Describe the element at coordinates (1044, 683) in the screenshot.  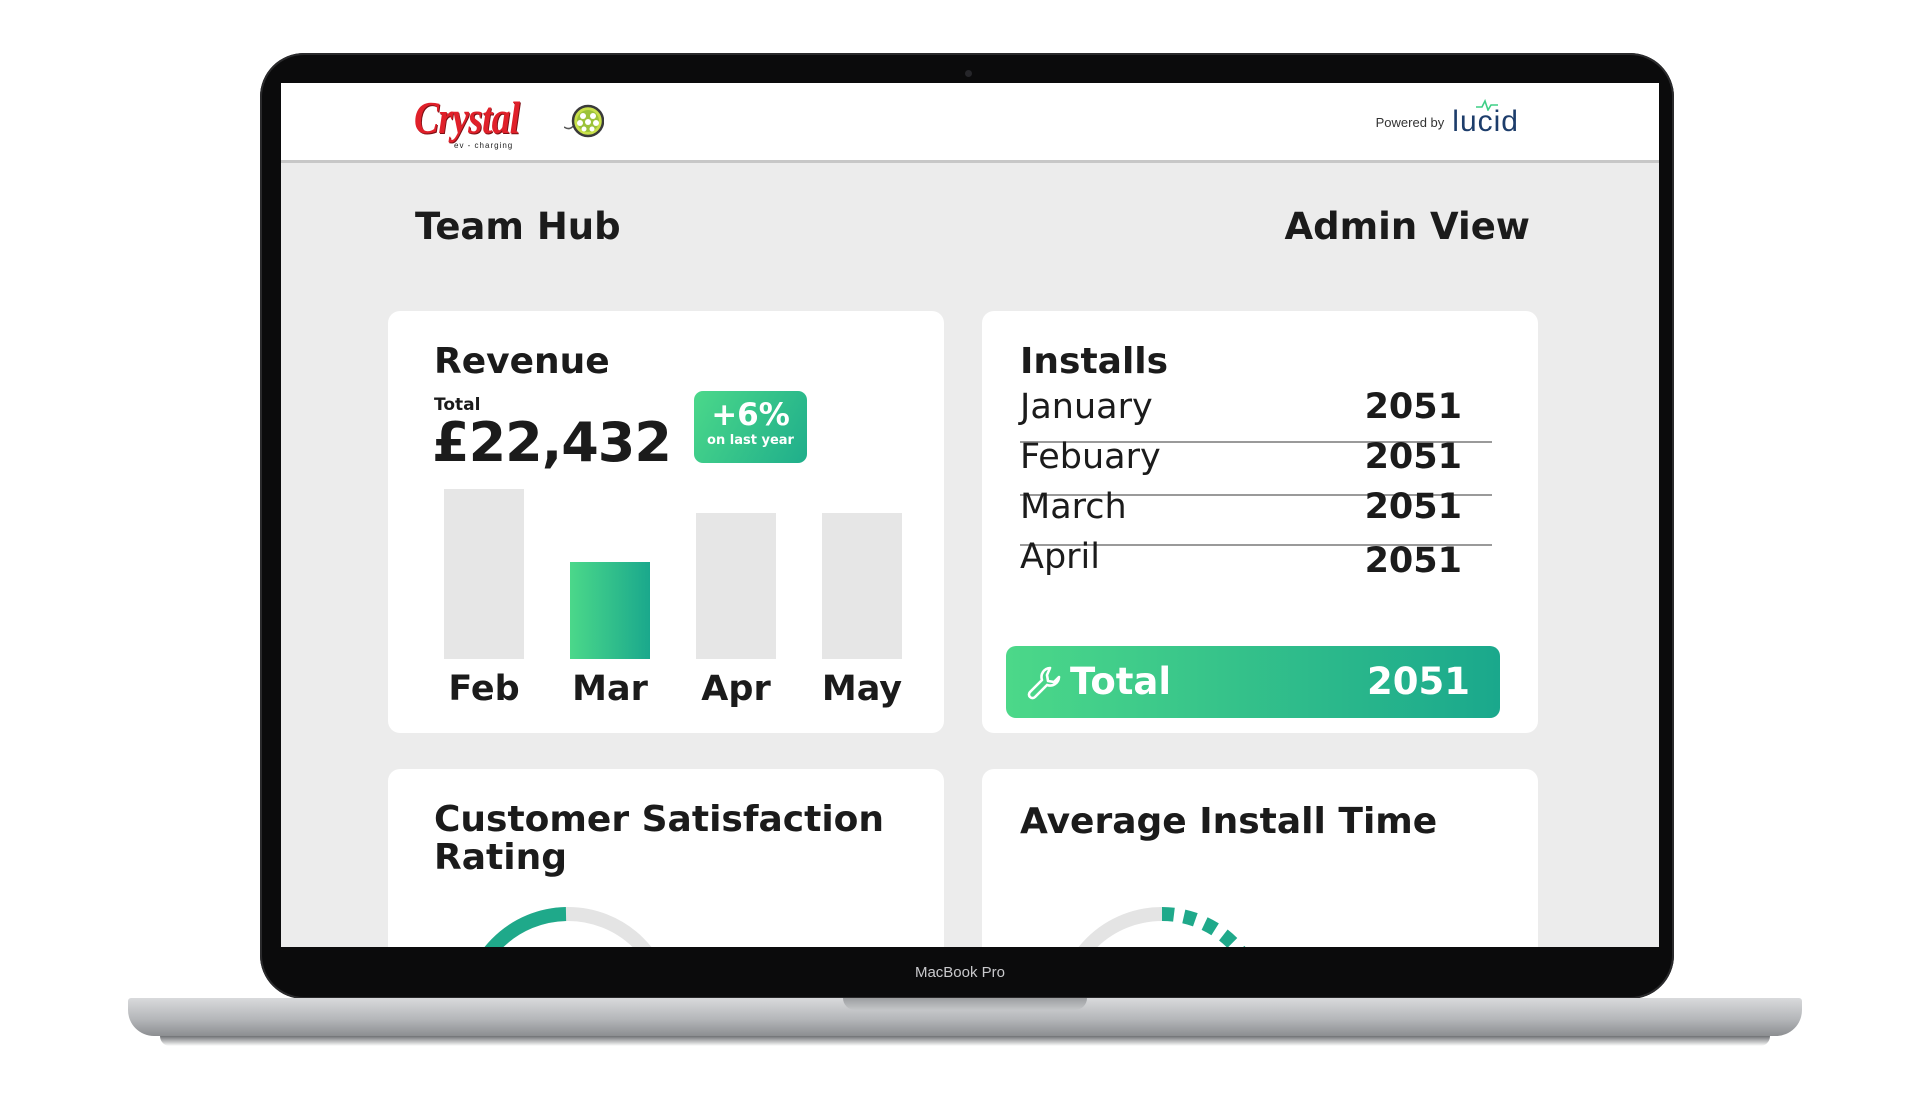
I see `wrench-icon` at that location.